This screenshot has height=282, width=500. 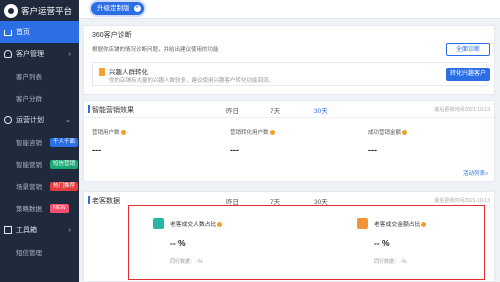 What do you see at coordinates (106, 201) in the screenshot?
I see `panel-title: 老客数据` at bounding box center [106, 201].